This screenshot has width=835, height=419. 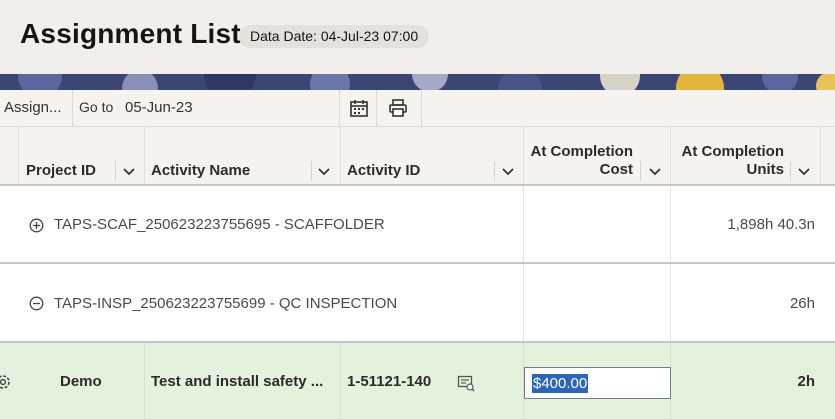 I want to click on column-activity-name: Activity Name, so click(x=243, y=155).